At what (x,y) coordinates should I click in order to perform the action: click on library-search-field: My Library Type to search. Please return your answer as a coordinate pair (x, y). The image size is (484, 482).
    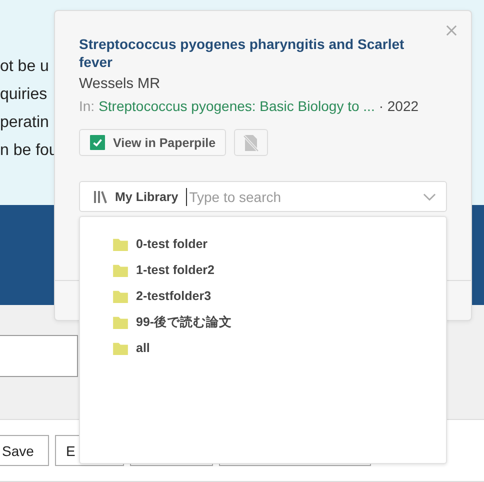
    Looking at the image, I should click on (263, 196).